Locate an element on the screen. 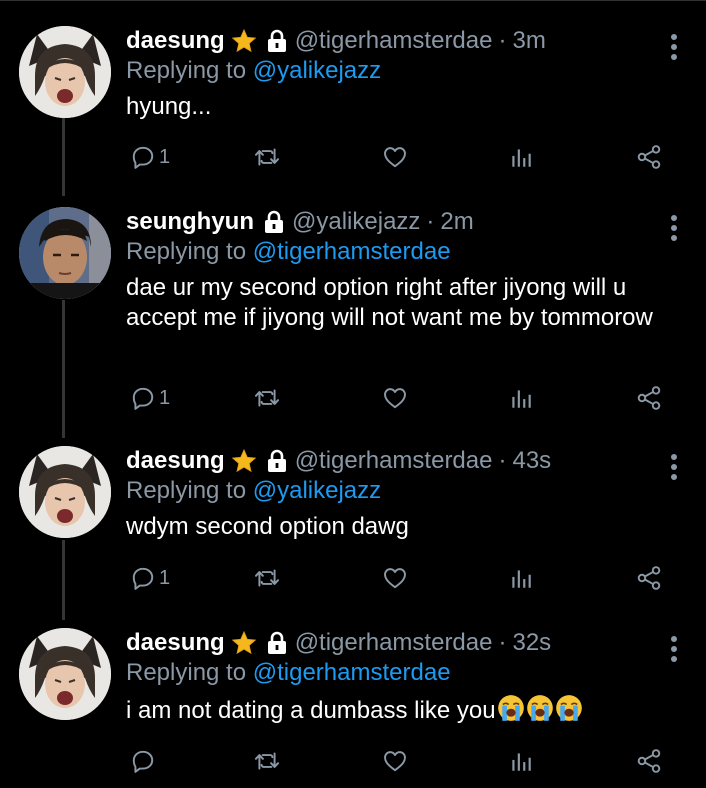 This screenshot has height=788, width=706. user-handle: @yalikejazz is located at coordinates (356, 222).